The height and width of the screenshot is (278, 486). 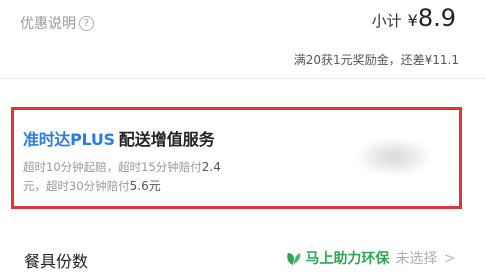 What do you see at coordinates (69, 139) in the screenshot?
I see `plus-brand: 准时达PLUS` at bounding box center [69, 139].